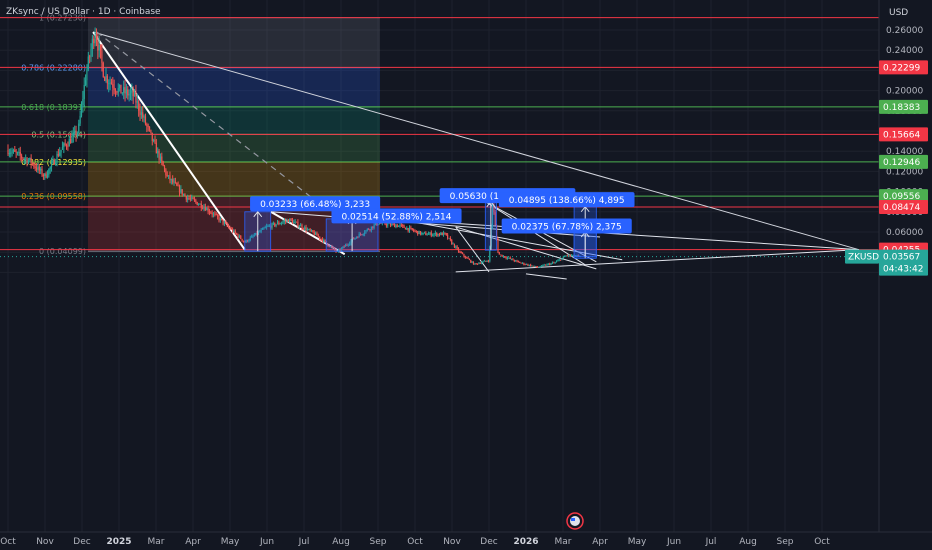 This screenshot has height=550, width=932. What do you see at coordinates (901, 135) in the screenshot?
I see `price-tag: 0.15664` at bounding box center [901, 135].